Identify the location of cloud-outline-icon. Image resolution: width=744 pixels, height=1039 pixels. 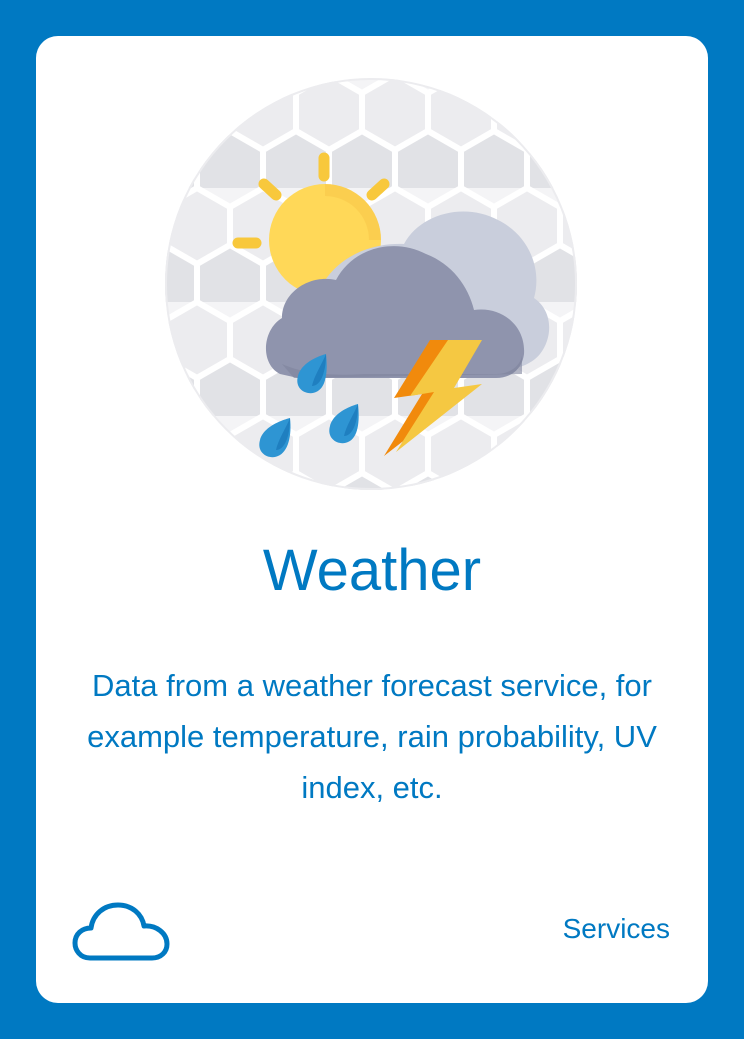
(121, 931).